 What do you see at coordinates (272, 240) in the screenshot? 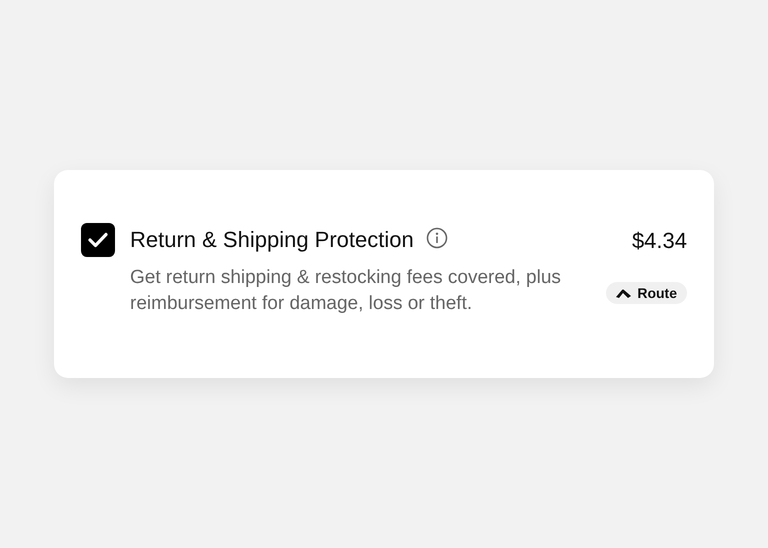
I see `option-title: Return & Shipping Protection` at bounding box center [272, 240].